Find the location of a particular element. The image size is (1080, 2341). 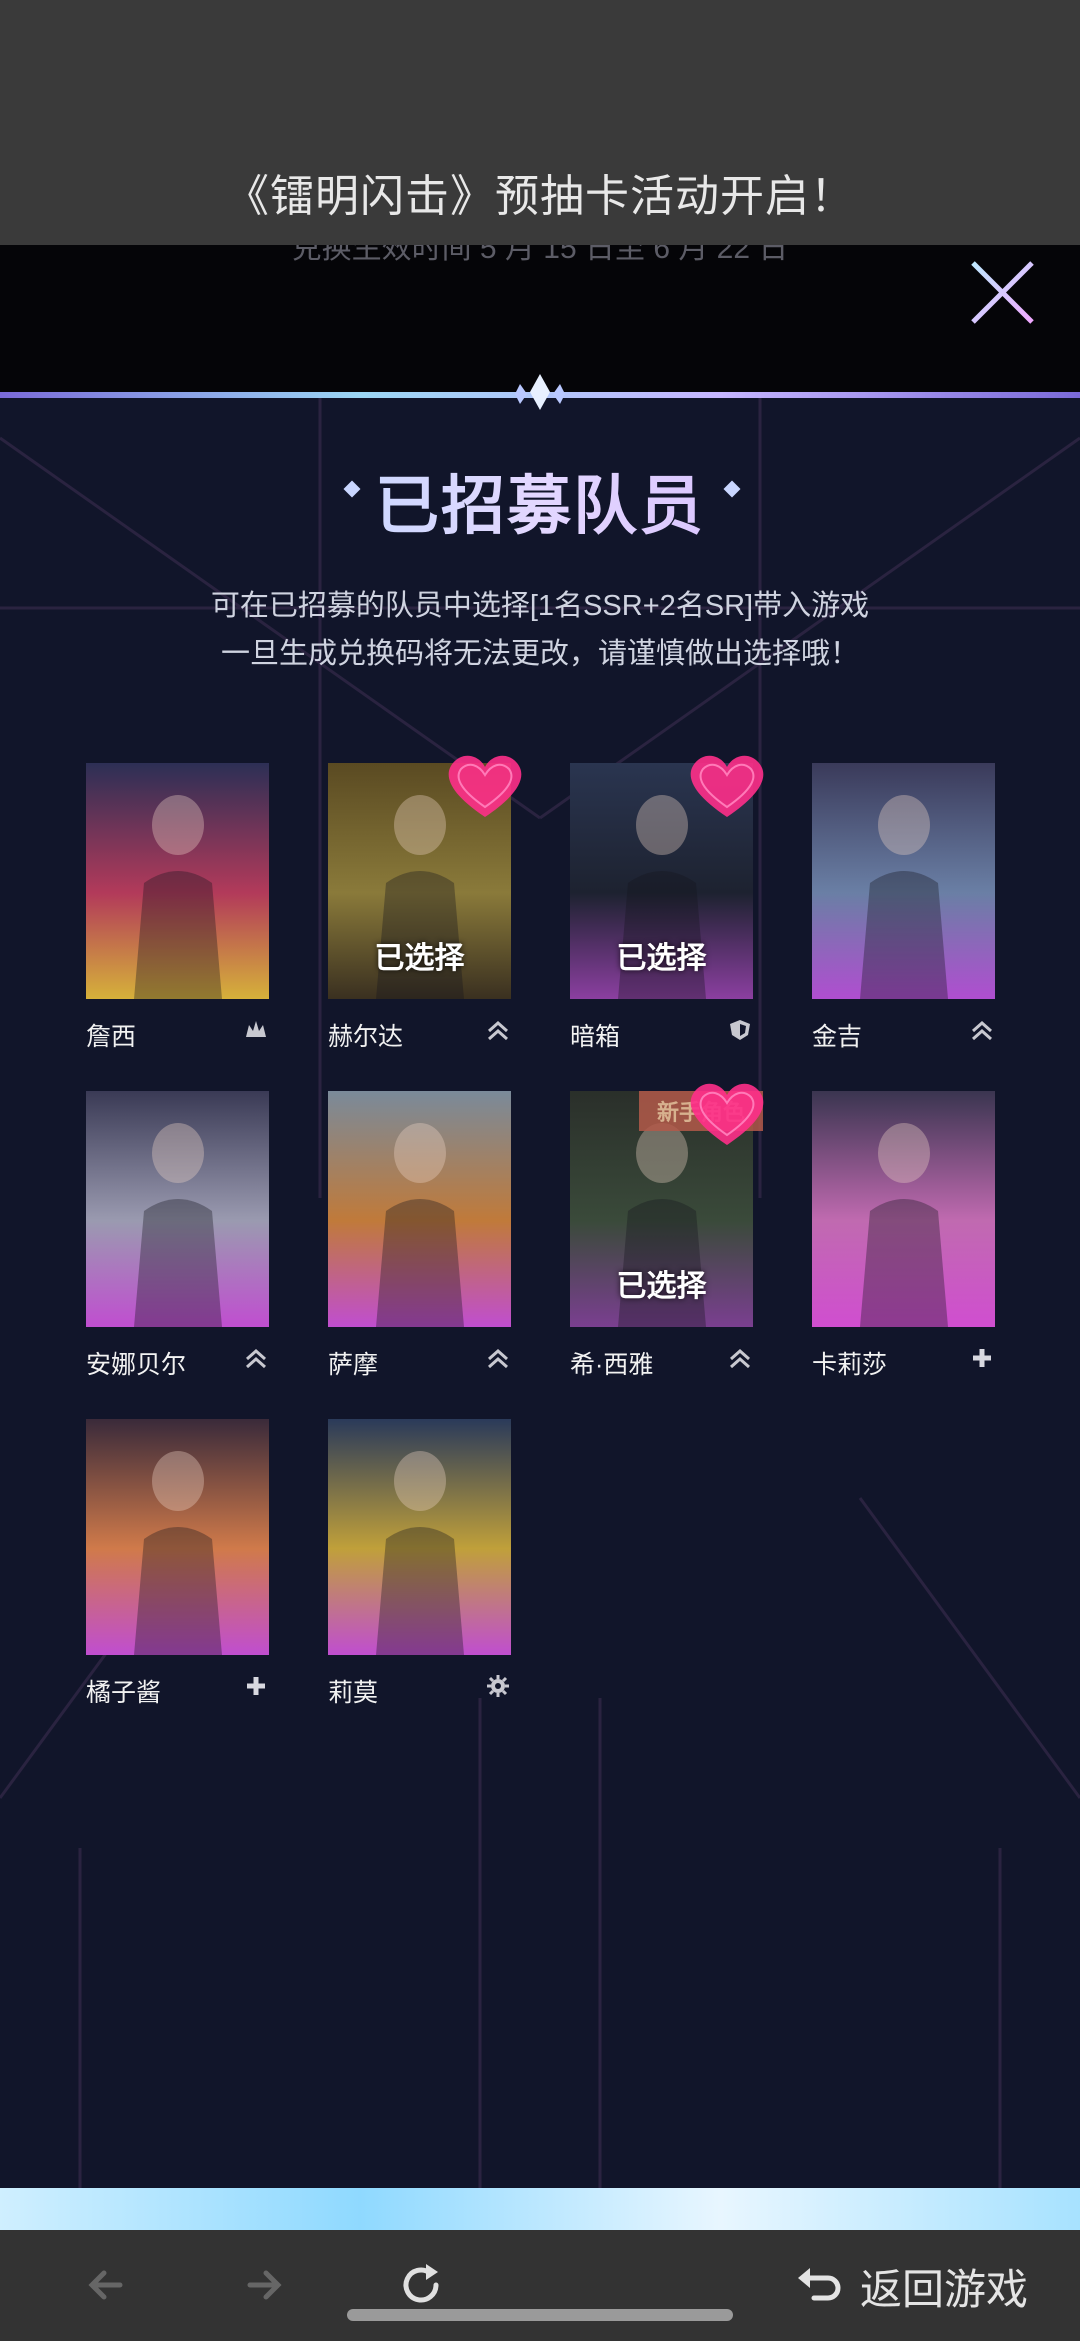

crown-icon is located at coordinates (256, 1029).